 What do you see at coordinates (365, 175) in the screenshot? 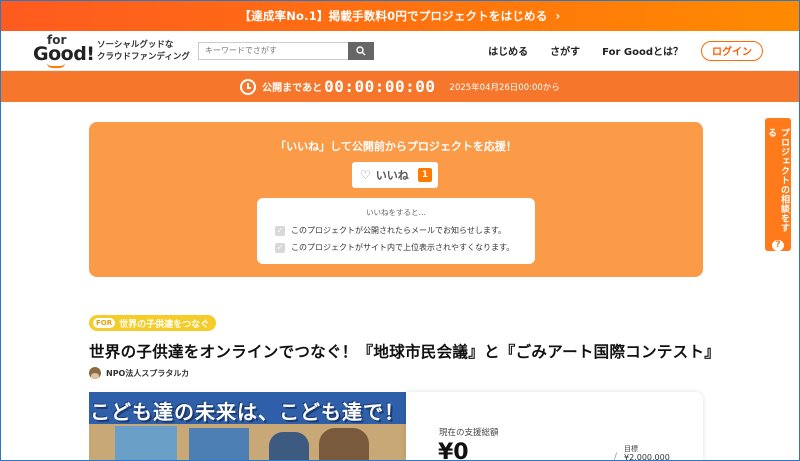
I see `heart-icon: ♡` at bounding box center [365, 175].